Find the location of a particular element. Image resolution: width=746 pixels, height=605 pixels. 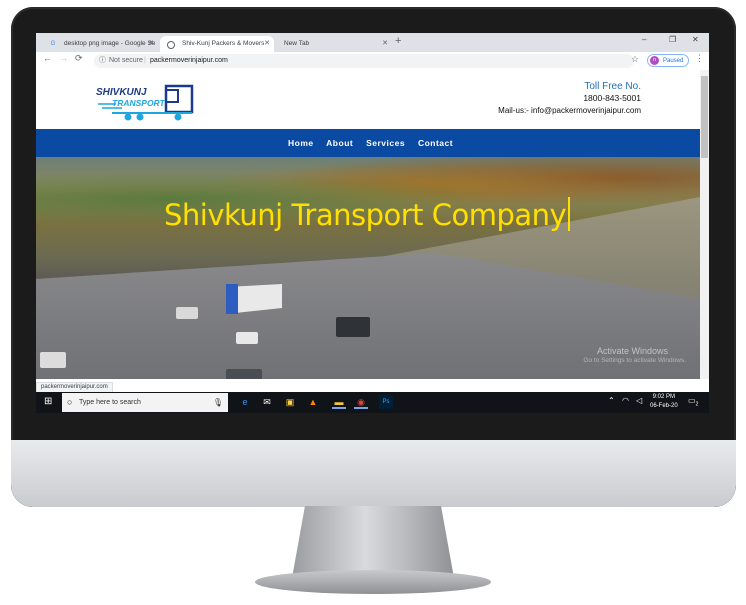

file-explorer-icon: ▬ is located at coordinates (339, 402).